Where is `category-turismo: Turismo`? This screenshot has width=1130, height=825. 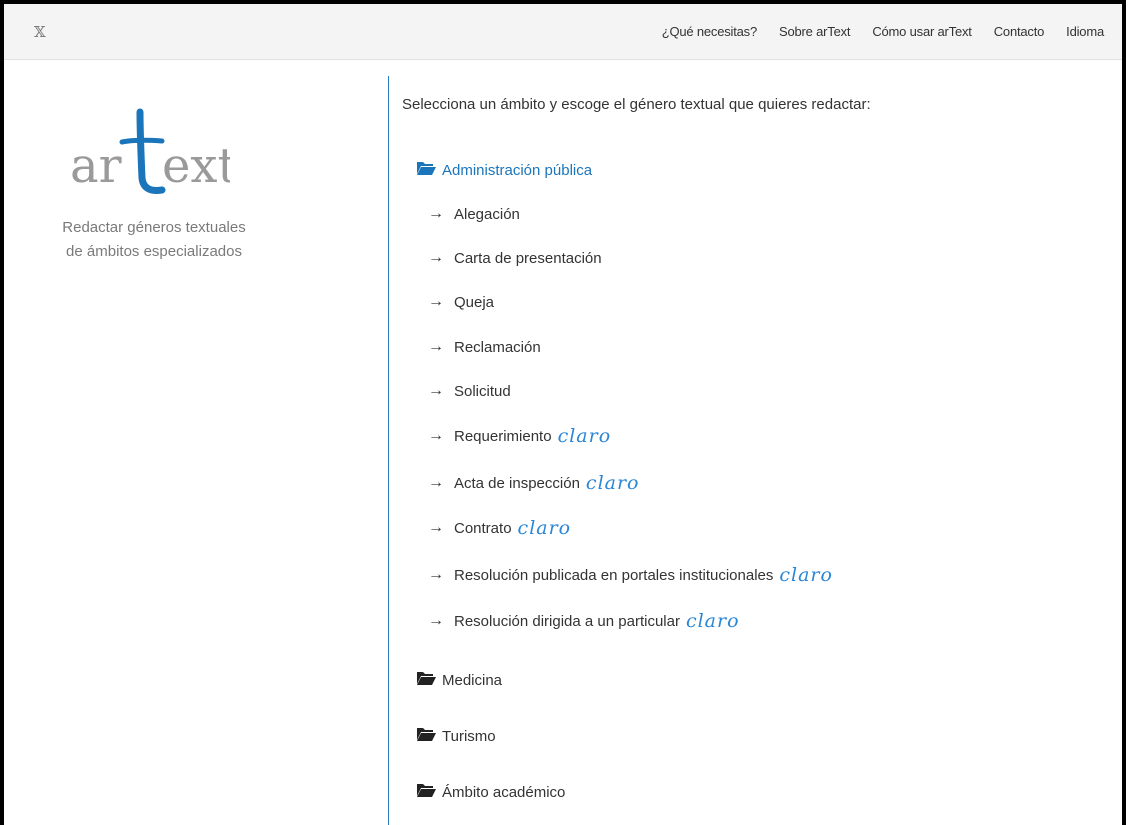 category-turismo: Turismo is located at coordinates (456, 736).